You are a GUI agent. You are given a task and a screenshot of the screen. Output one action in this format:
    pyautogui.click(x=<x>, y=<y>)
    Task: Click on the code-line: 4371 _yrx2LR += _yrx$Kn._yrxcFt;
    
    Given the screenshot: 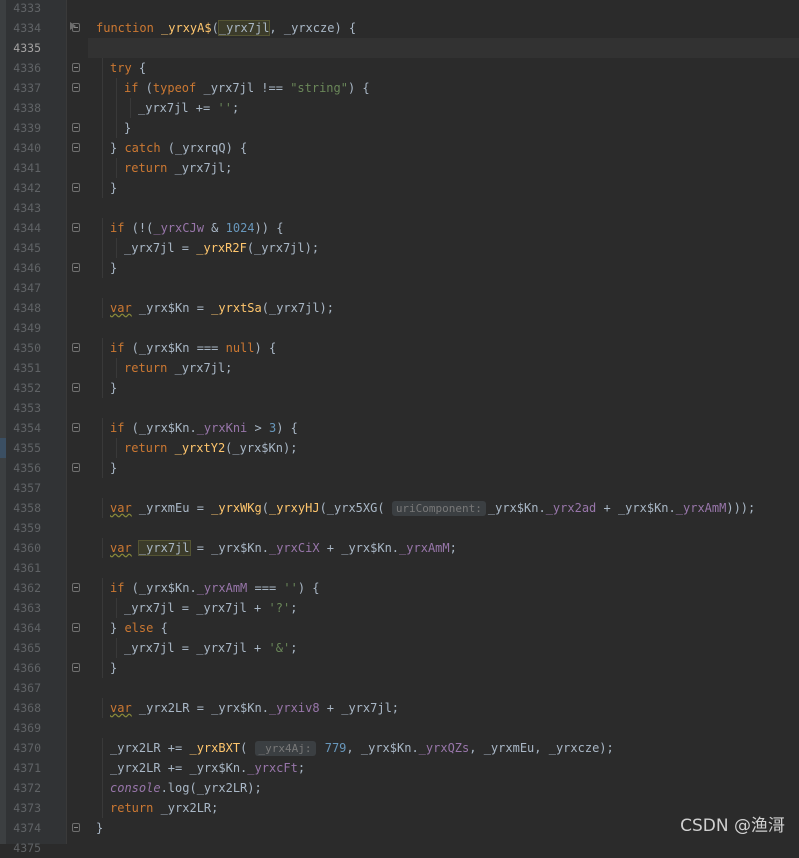 What is the action you would take?
    pyautogui.click(x=399, y=768)
    